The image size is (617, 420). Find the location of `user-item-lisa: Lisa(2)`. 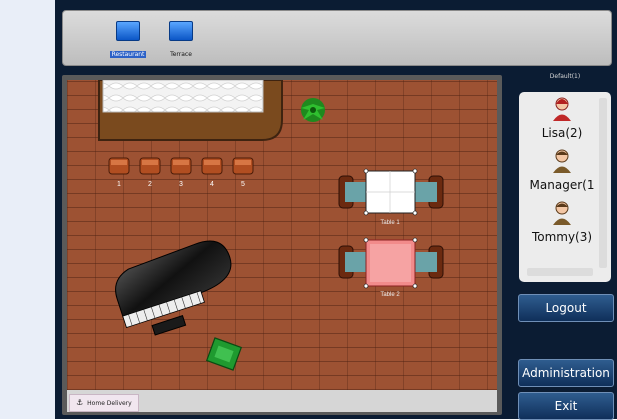

user-item-lisa: Lisa(2) is located at coordinates (562, 118).